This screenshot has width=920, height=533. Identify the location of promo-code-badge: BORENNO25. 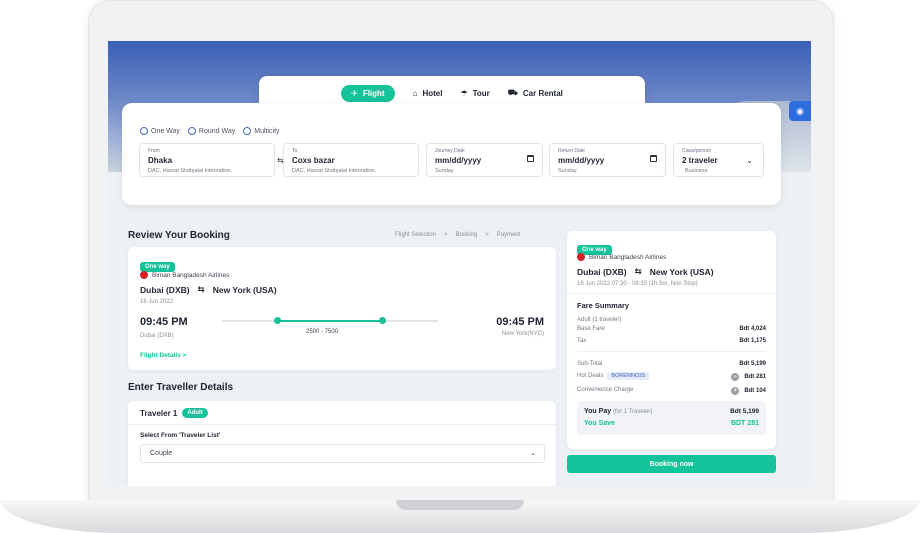
(628, 376).